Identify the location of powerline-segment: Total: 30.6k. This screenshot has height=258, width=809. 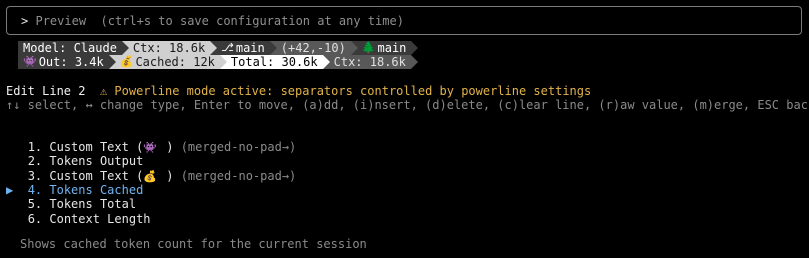
(274, 62).